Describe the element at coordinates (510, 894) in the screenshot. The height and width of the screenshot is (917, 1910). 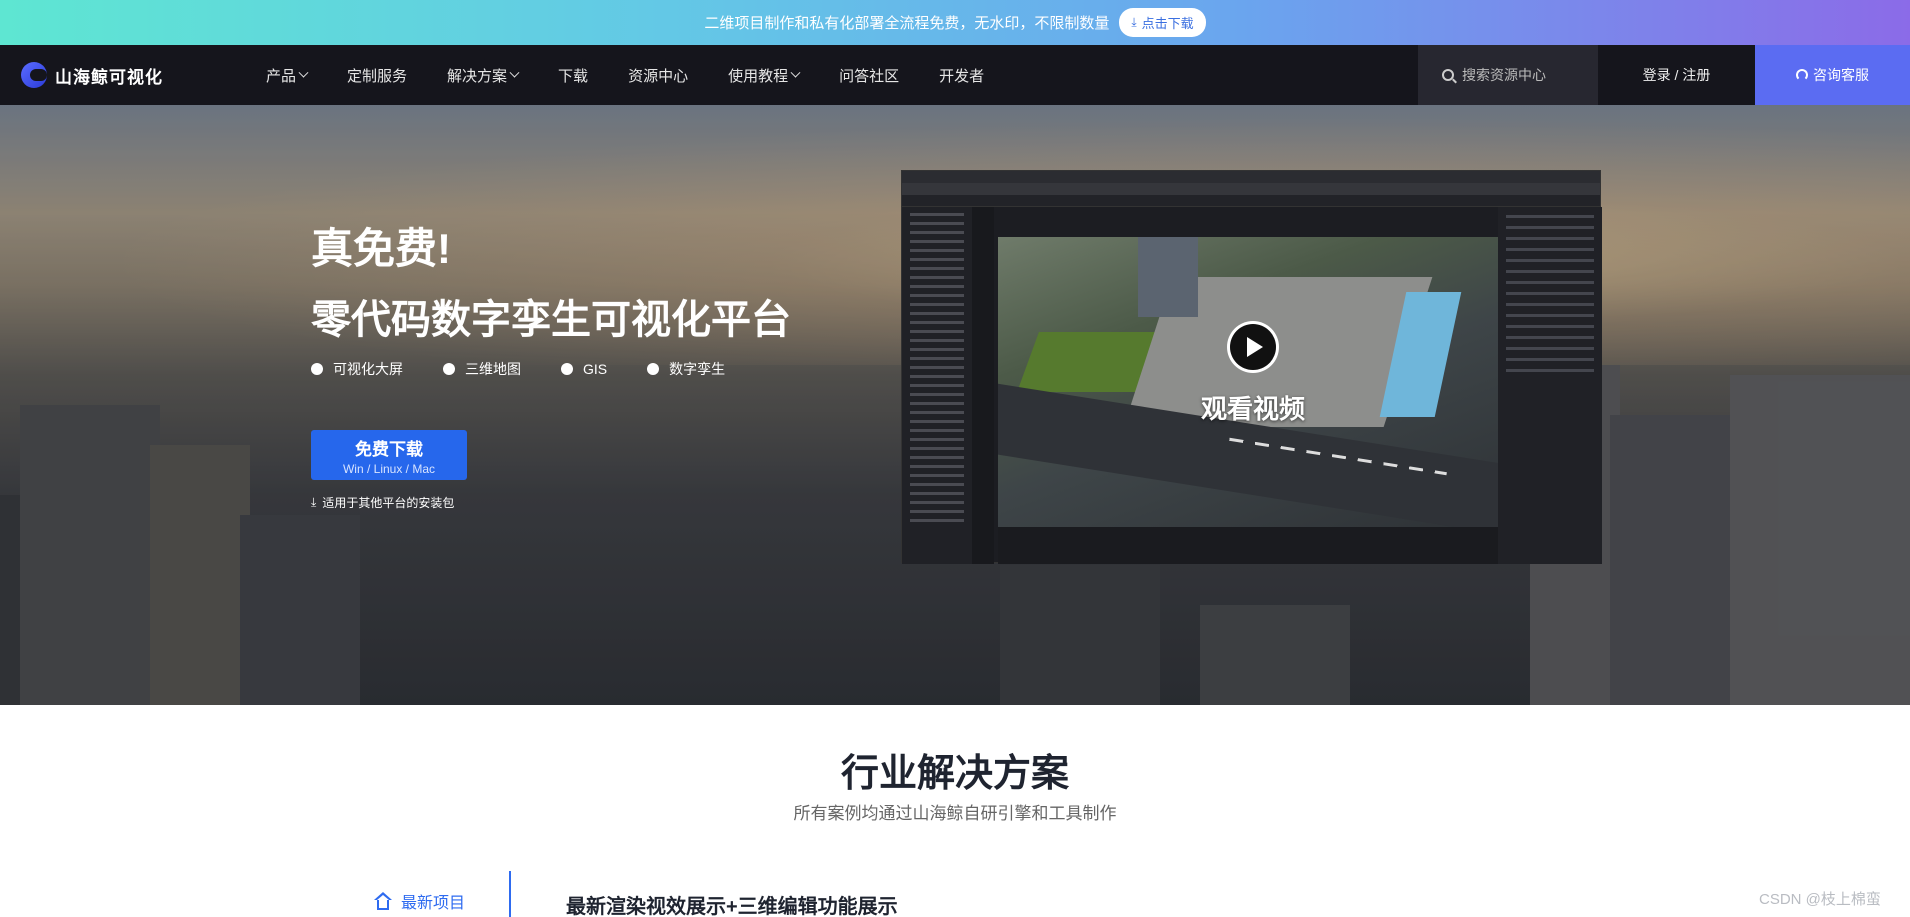
I see `tab-divider` at that location.